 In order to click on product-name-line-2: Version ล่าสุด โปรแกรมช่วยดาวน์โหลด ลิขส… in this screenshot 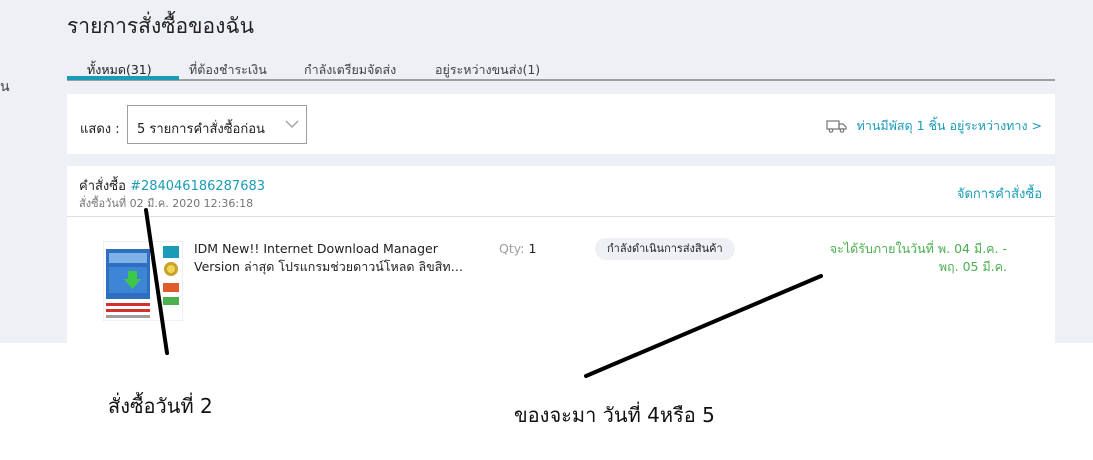, I will do `click(329, 266)`.